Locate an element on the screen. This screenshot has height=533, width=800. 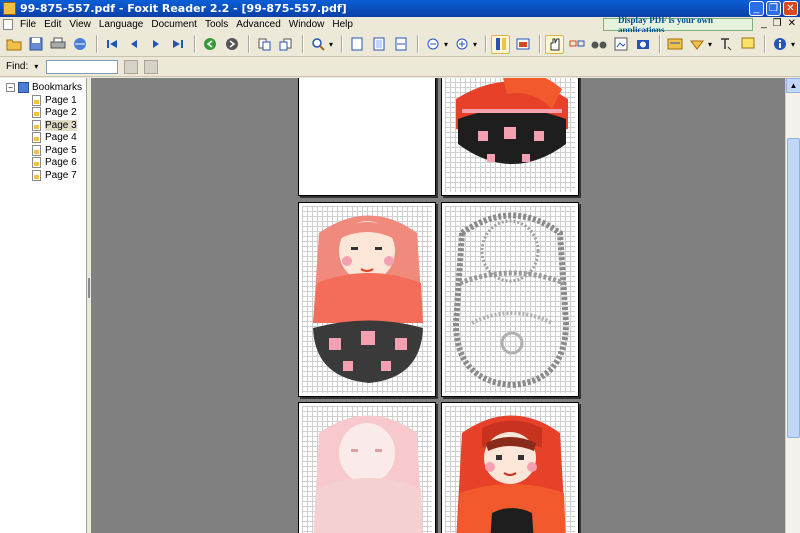
scroll-up-button: ▲ is located at coordinates (793, 85).